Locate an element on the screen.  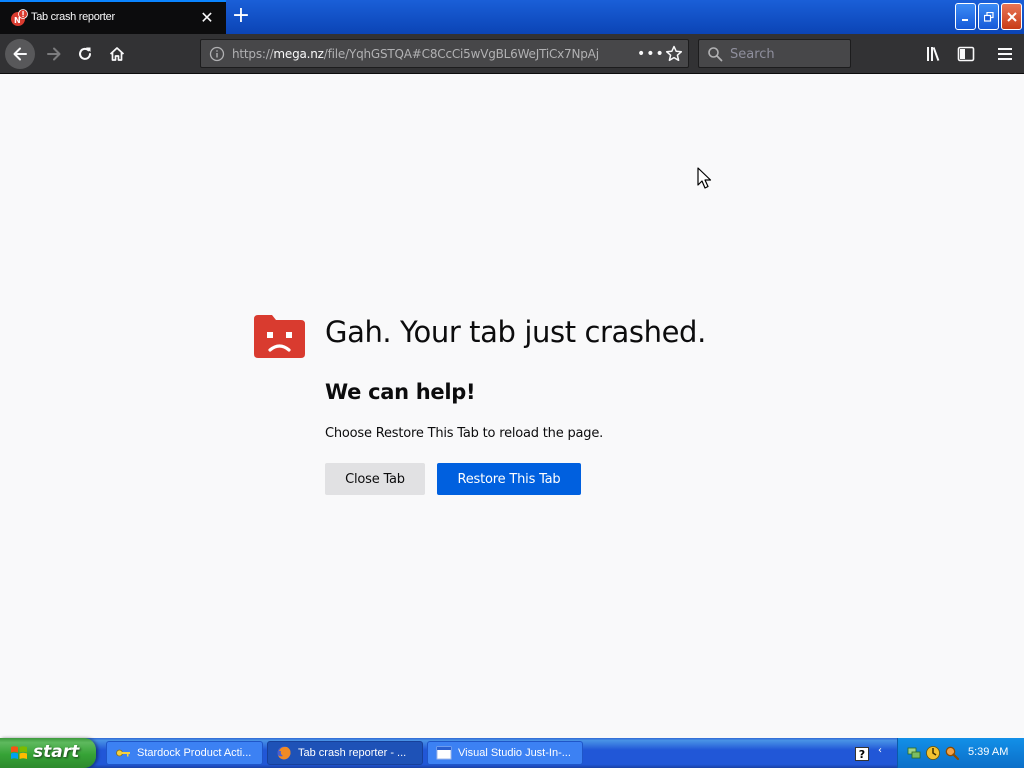
firefox-icon is located at coordinates (284, 753).